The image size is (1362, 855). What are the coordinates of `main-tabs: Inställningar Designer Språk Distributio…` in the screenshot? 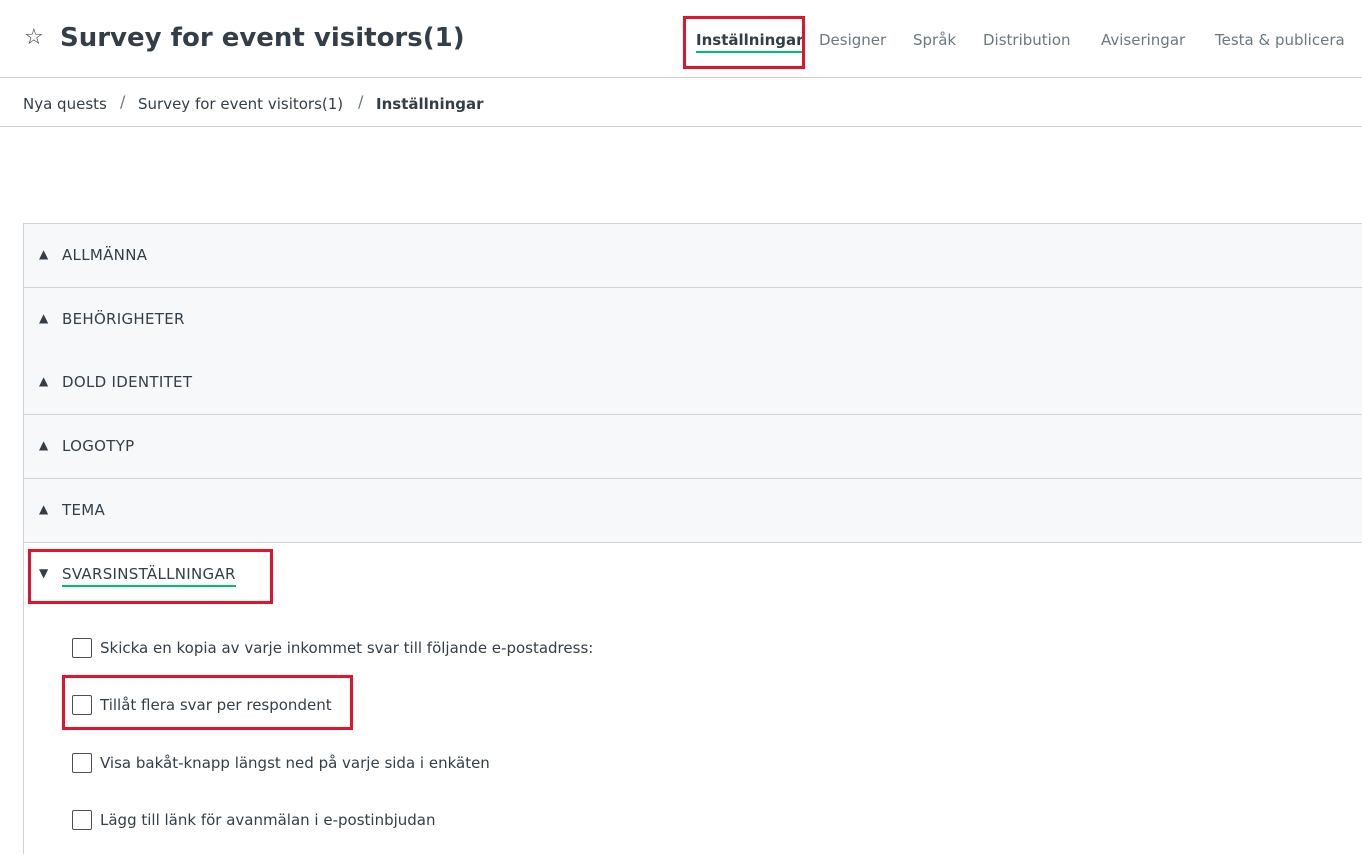 It's located at (681, 39).